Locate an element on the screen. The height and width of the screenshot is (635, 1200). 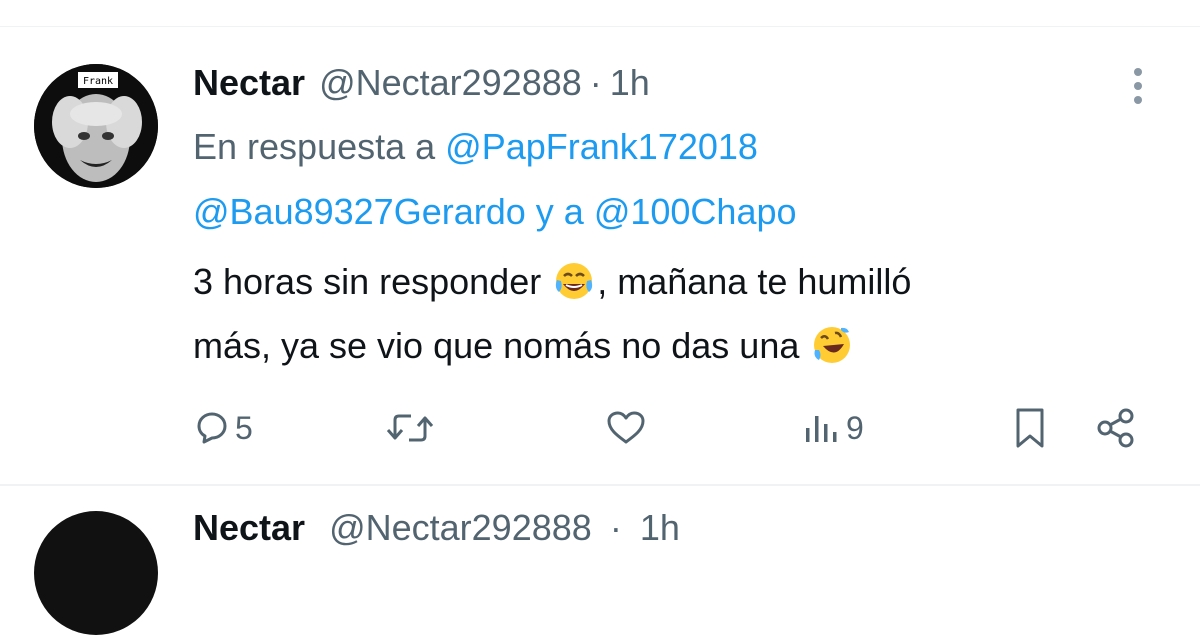
reply-context: En respuesta a @PapFrank172018 is located at coordinates (475, 147).